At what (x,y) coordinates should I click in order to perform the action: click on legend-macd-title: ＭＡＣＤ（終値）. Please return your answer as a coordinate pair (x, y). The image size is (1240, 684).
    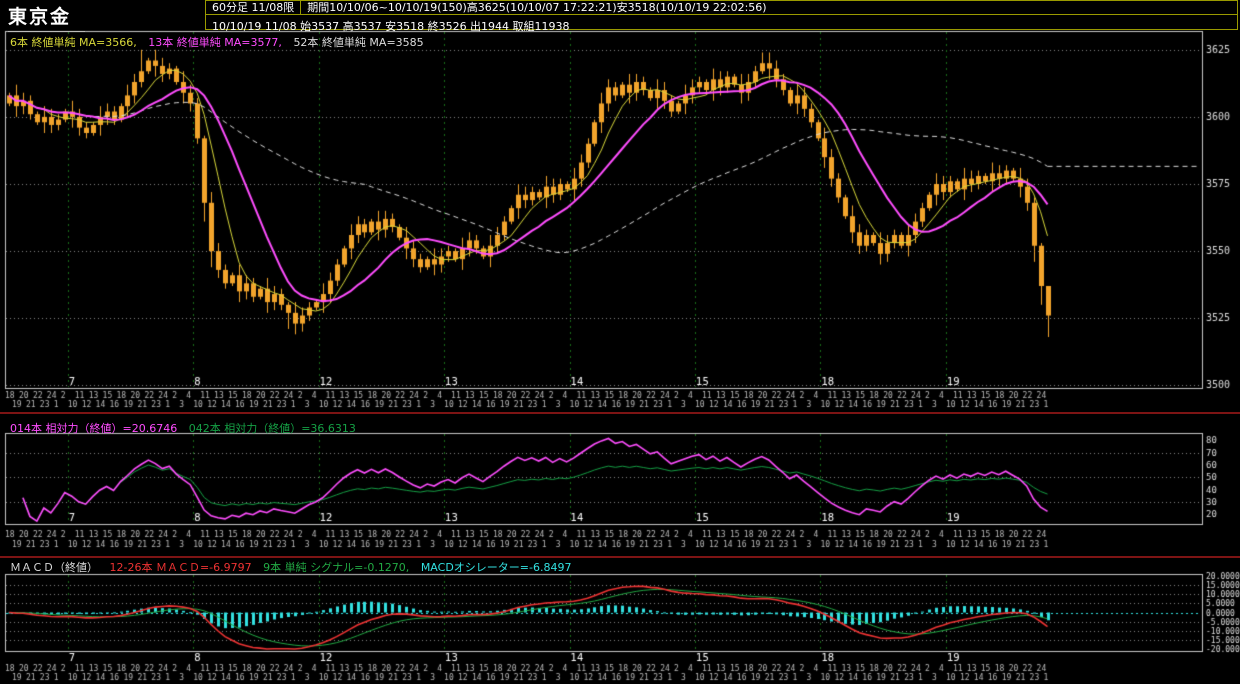
    Looking at the image, I should click on (54, 567).